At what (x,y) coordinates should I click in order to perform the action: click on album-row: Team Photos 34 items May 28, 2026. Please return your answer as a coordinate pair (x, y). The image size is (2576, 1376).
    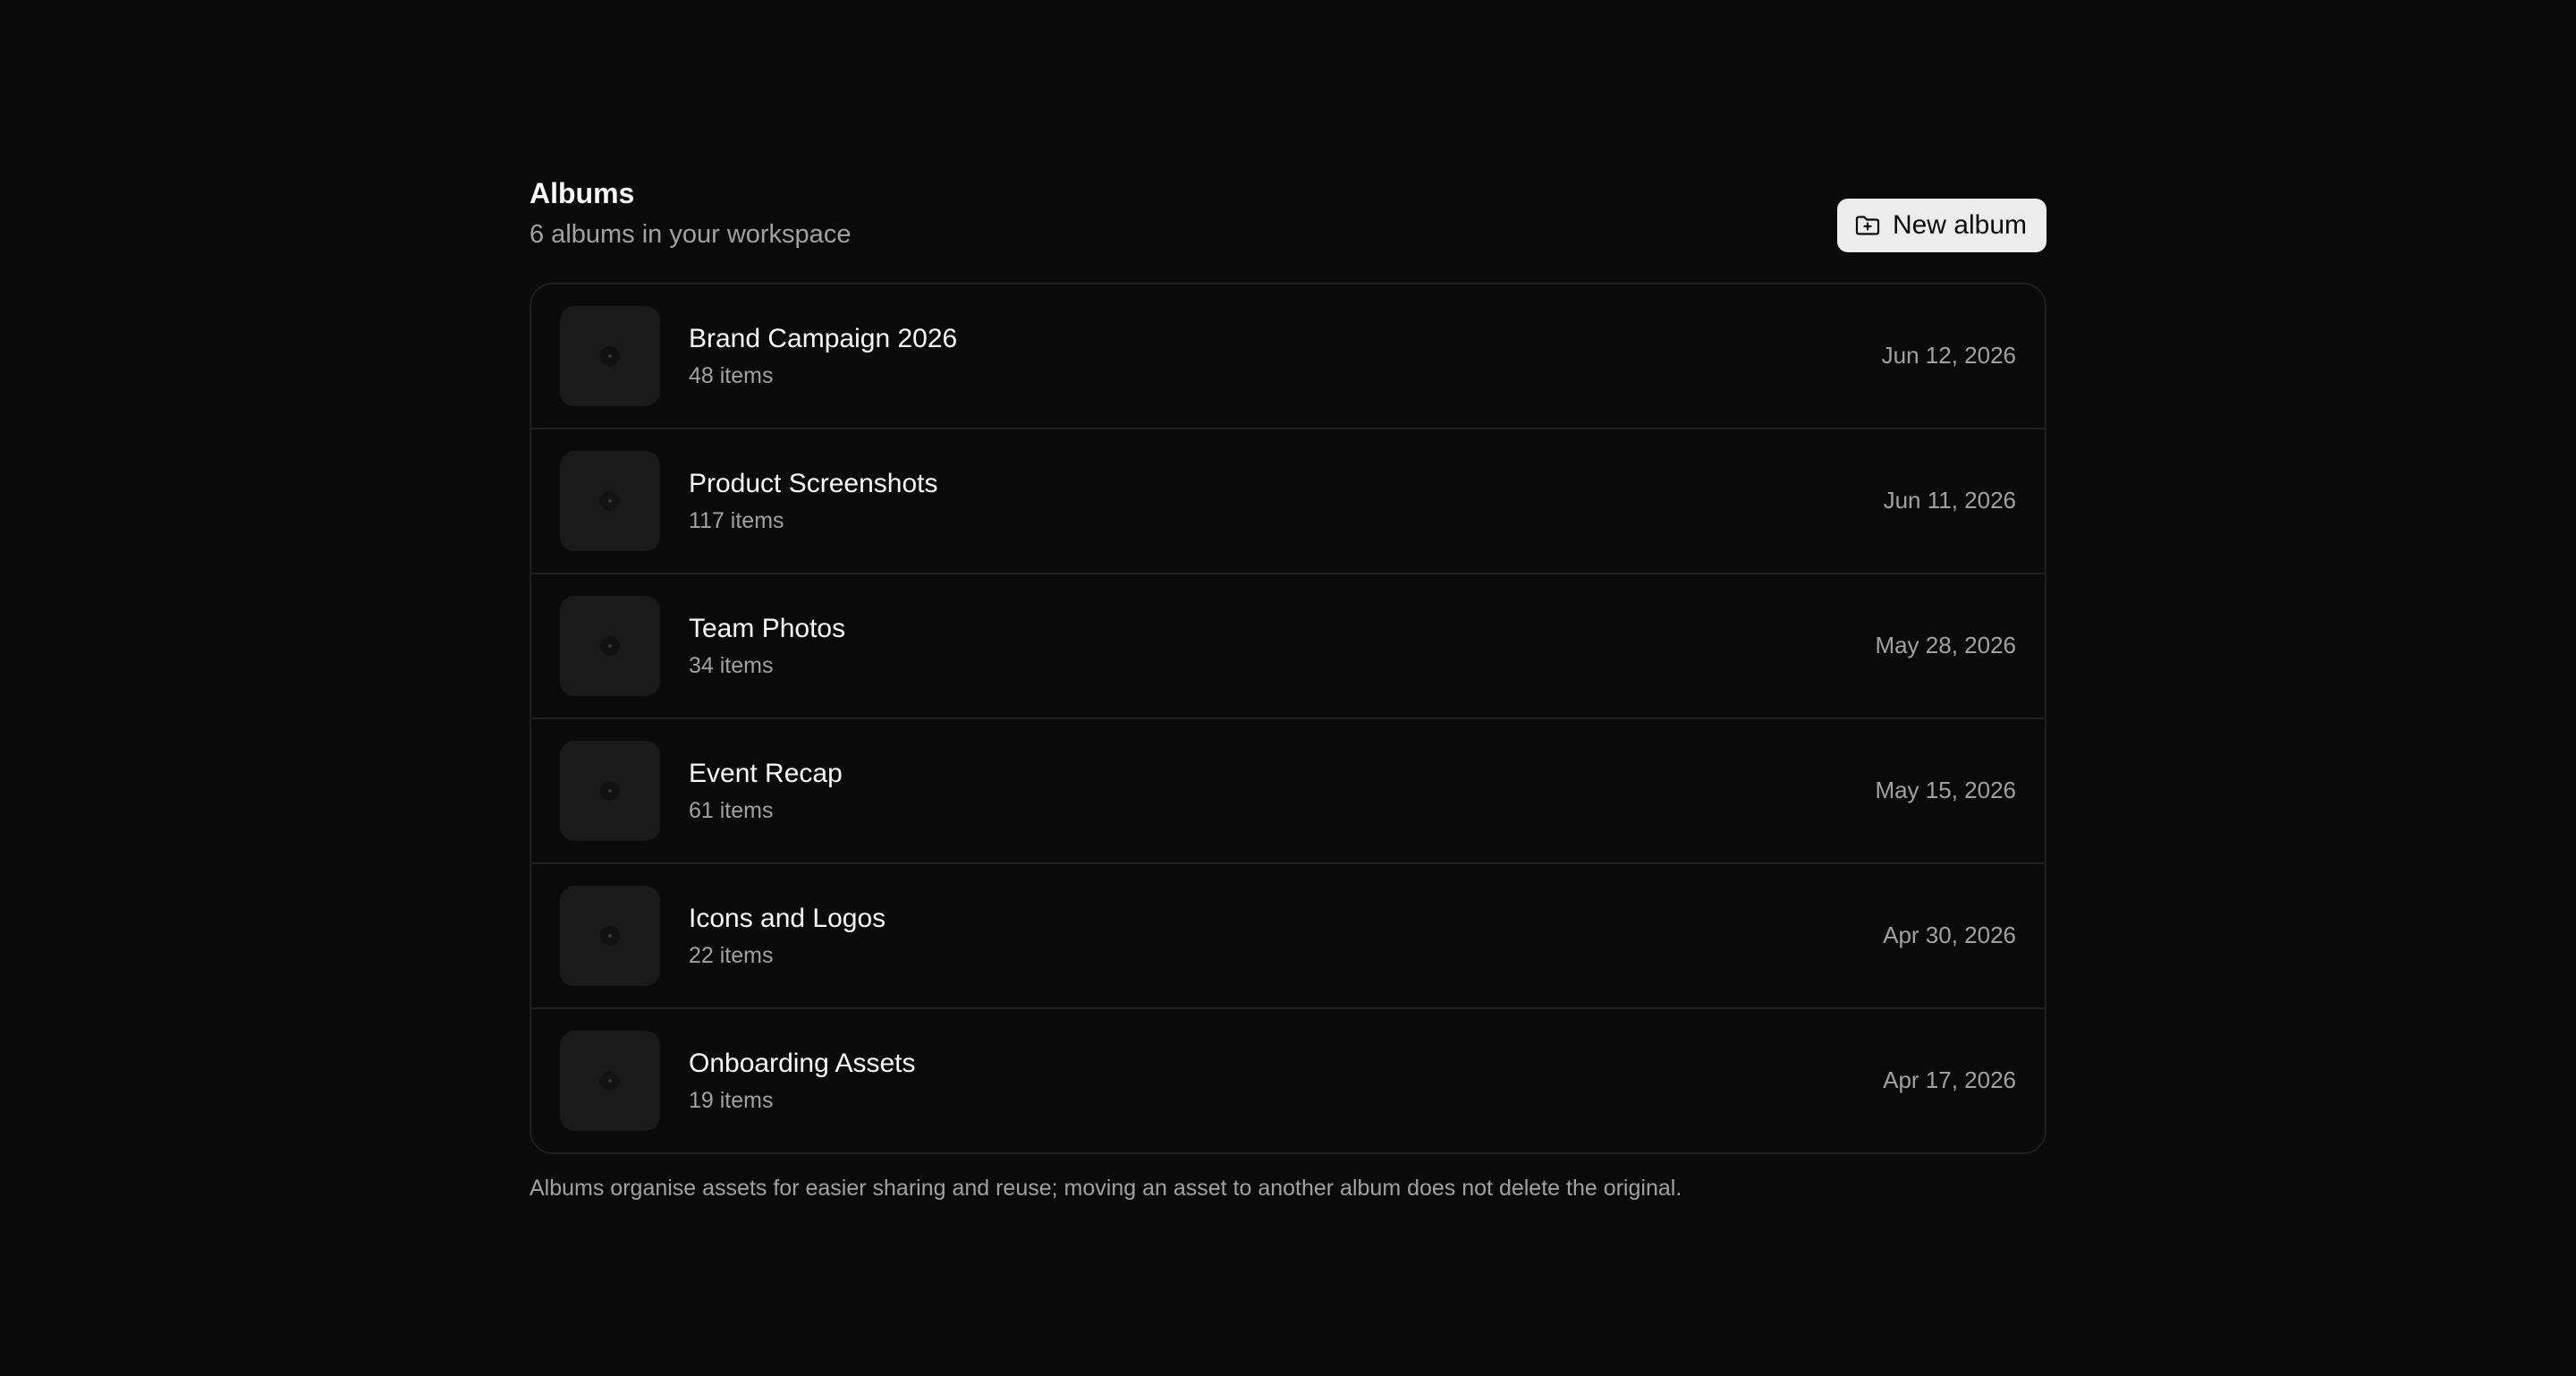
    Looking at the image, I should click on (1288, 645).